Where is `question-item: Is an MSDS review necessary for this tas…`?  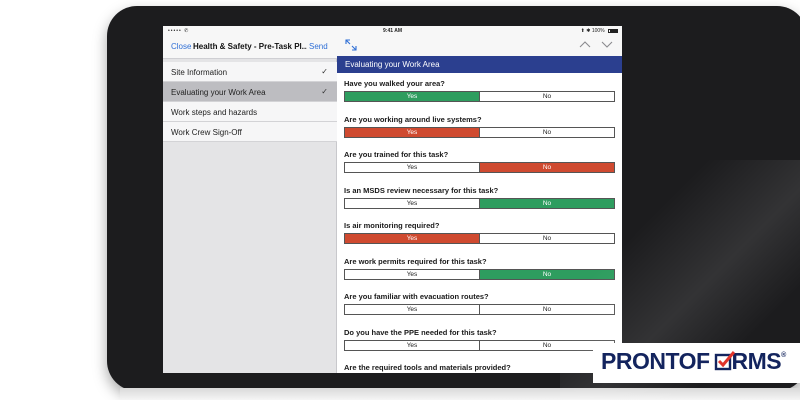 question-item: Is an MSDS review necessary for this tas… is located at coordinates (479, 198).